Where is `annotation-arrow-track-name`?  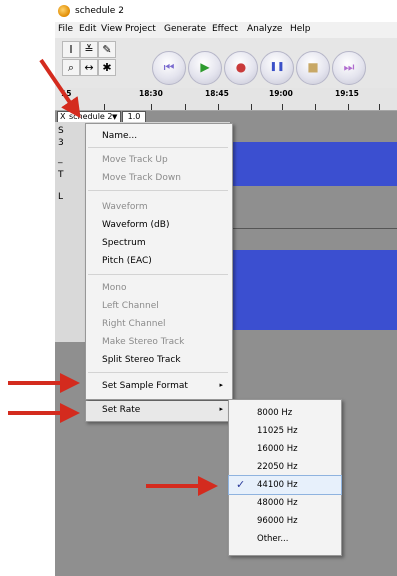
annotation-arrow-track-name is located at coordinates (60, 88).